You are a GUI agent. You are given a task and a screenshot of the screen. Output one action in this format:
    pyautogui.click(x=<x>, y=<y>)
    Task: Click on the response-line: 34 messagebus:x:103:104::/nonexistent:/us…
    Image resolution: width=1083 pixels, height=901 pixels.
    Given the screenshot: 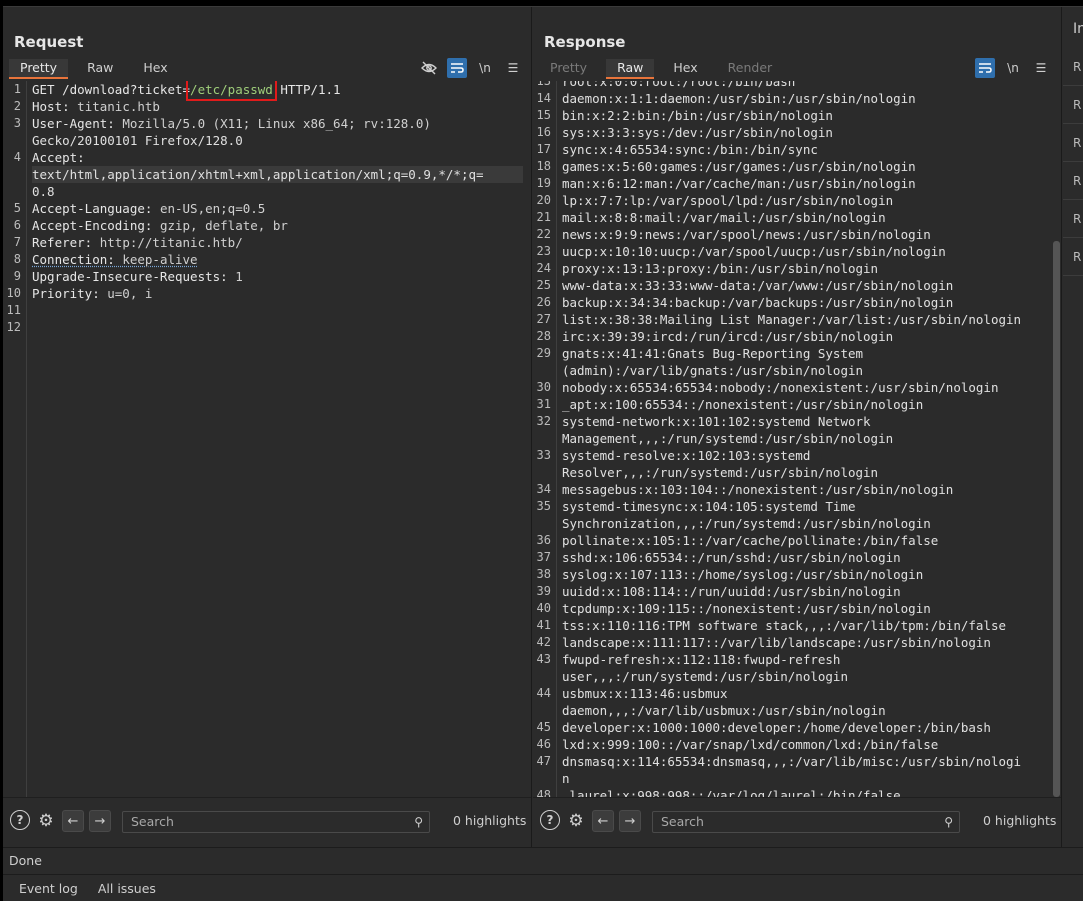 What is the action you would take?
    pyautogui.click(x=792, y=489)
    